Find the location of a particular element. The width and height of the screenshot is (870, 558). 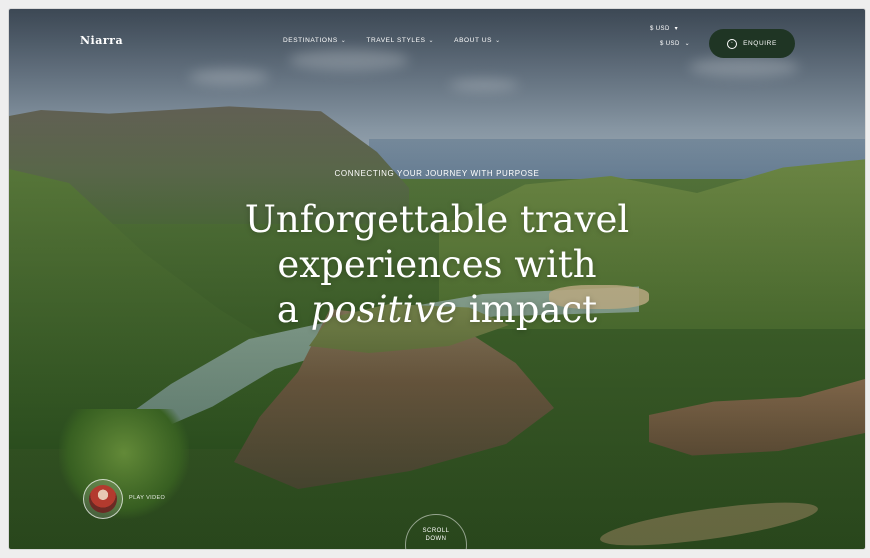

video-thumbnail is located at coordinates (103, 499).